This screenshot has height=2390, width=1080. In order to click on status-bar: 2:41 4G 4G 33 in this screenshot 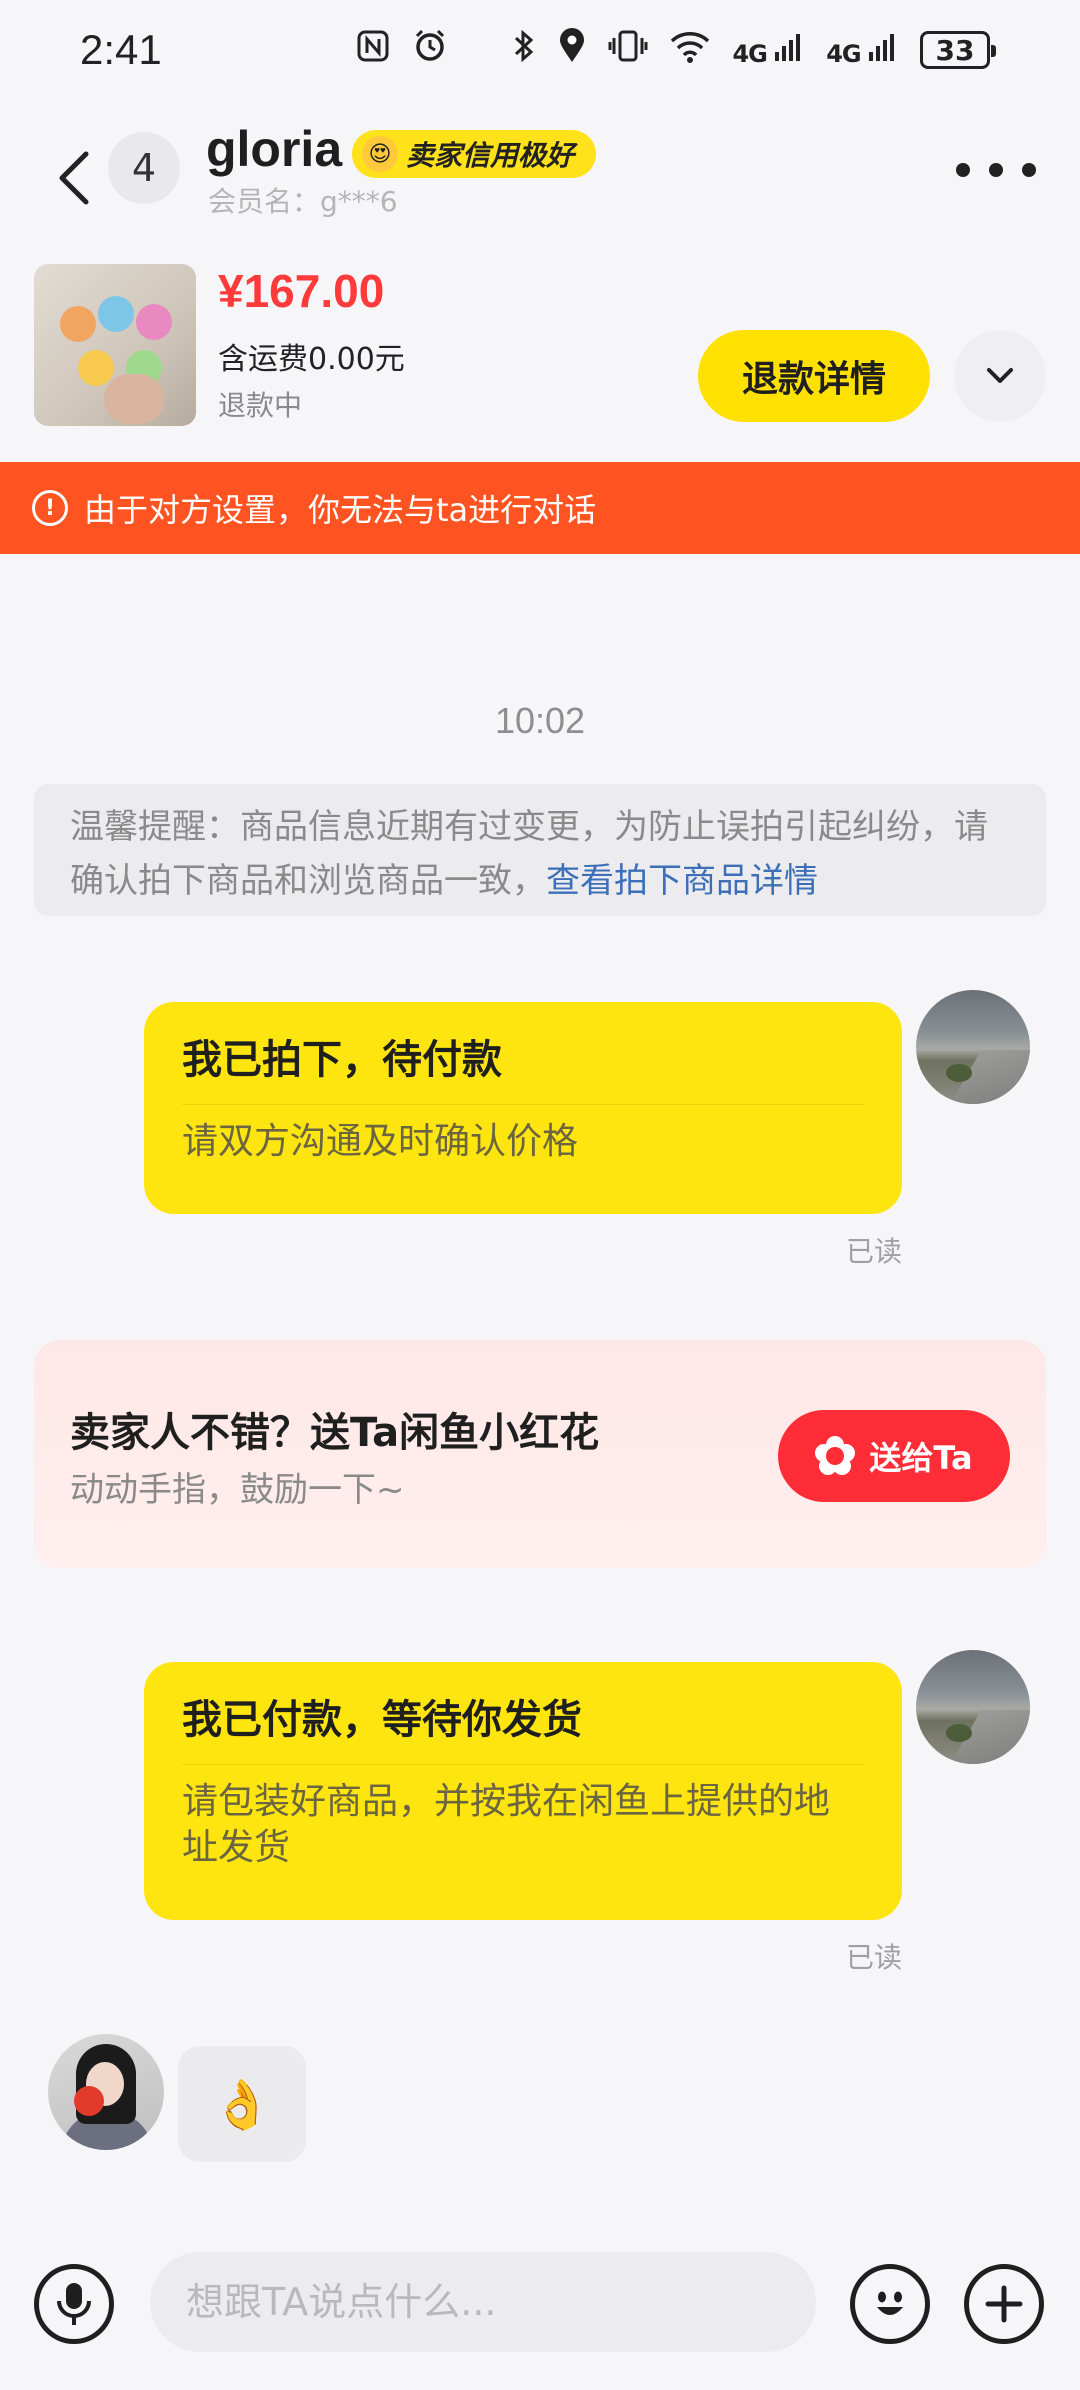, I will do `click(540, 50)`.